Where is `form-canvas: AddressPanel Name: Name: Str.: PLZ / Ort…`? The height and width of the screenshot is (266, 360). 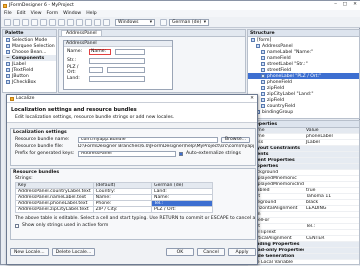
form-canvas: AddressPanel Name: Name: Str.: PLZ / Ort… is located at coordinates (118, 65).